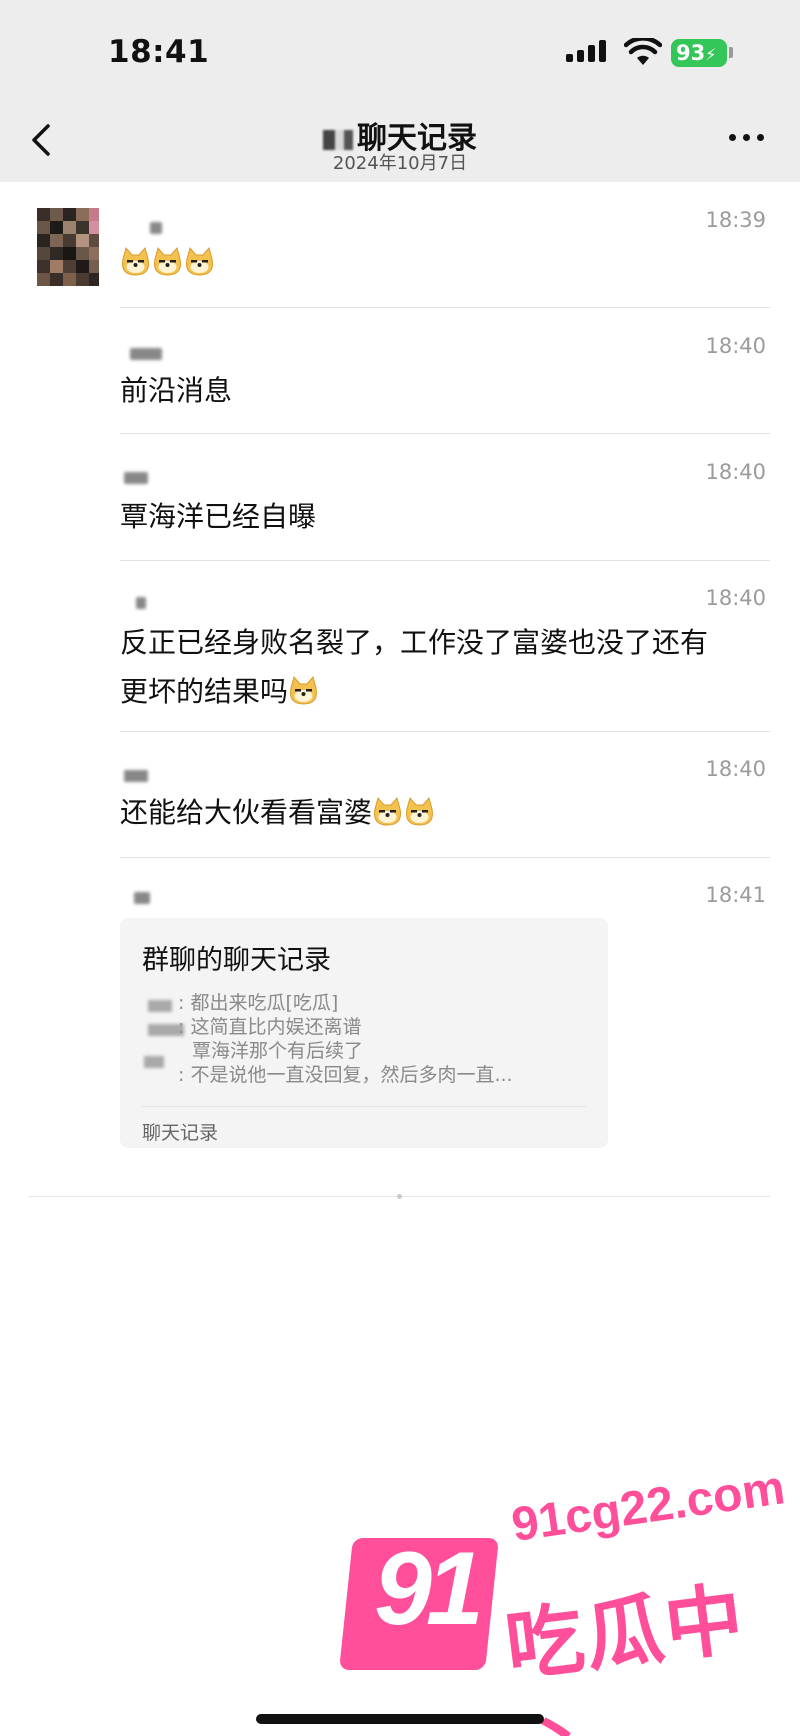 This screenshot has width=800, height=1736. Describe the element at coordinates (399, 1196) in the screenshot. I see `end-dot` at that location.